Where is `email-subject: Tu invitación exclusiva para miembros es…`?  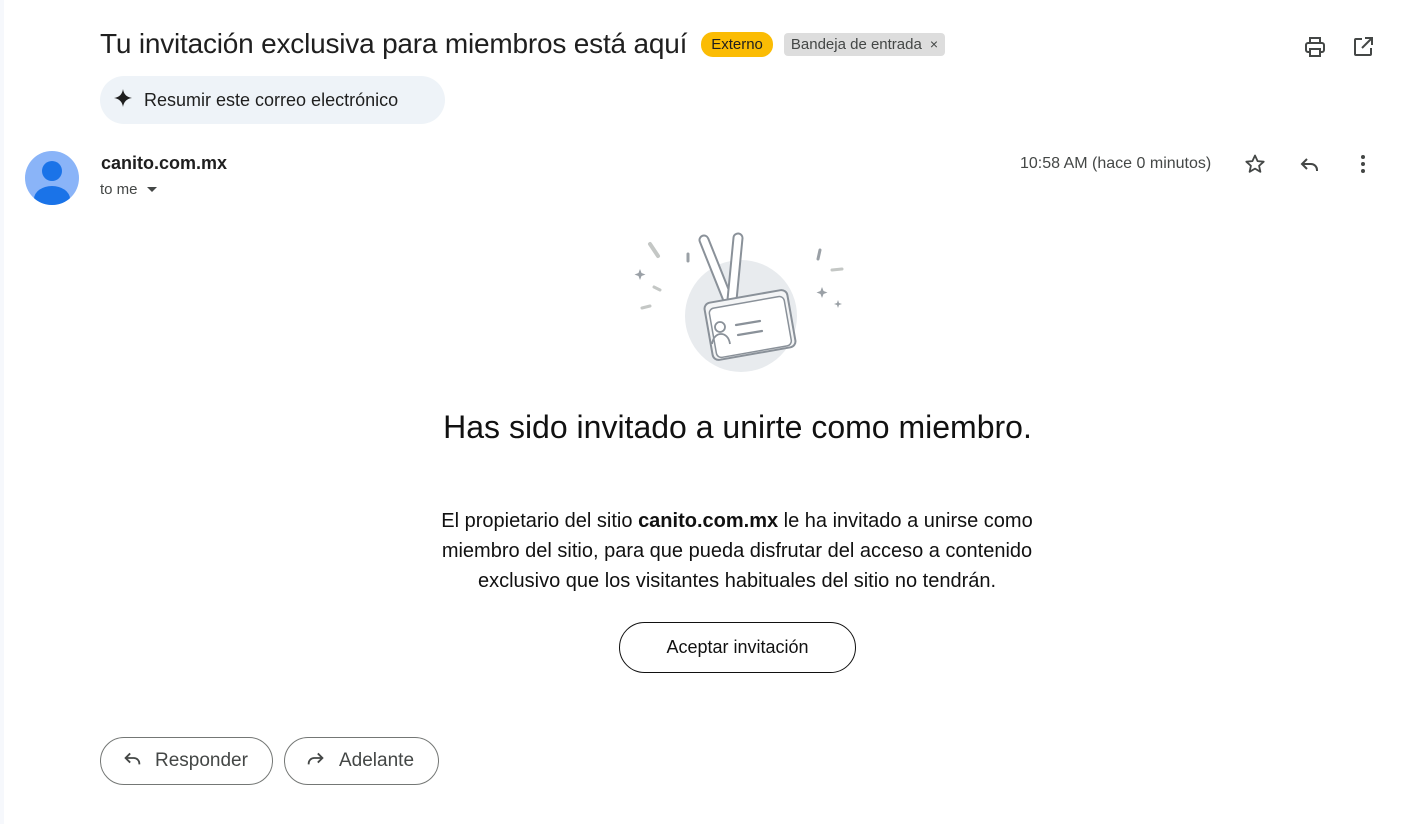 email-subject: Tu invitación exclusiva para miembros es… is located at coordinates (394, 43).